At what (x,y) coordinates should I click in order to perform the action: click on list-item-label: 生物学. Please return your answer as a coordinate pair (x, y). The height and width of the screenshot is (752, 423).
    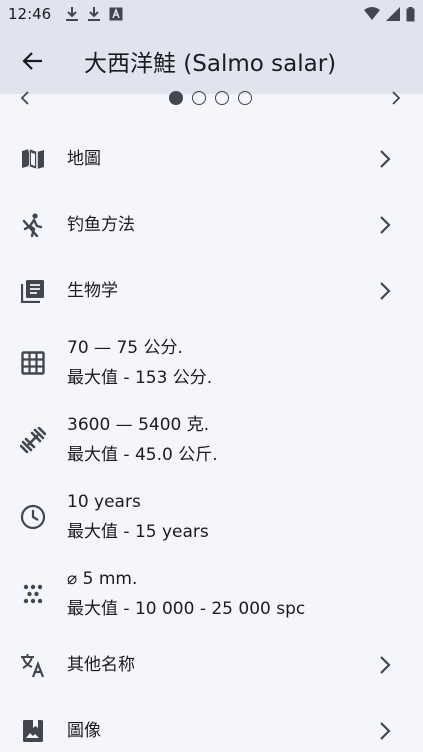
    Looking at the image, I should click on (92, 291).